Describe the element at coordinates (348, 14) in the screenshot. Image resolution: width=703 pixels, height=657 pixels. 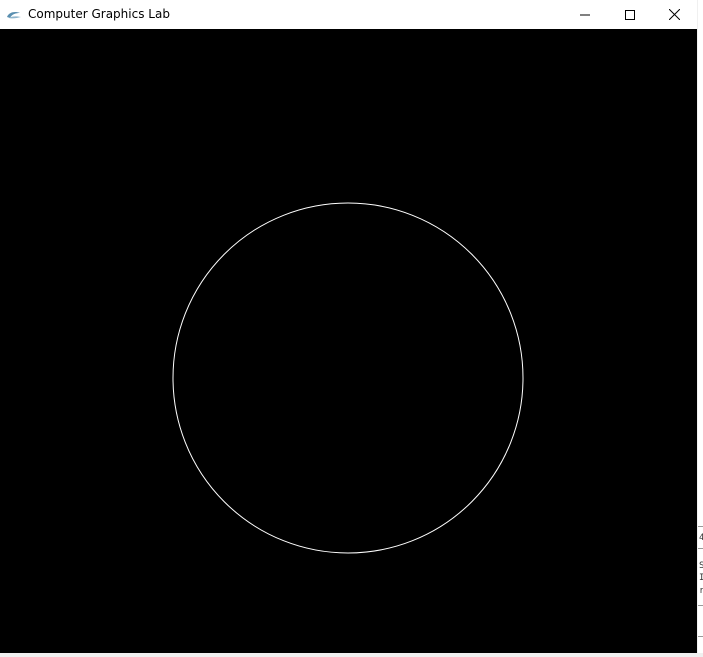
I see `title-bar: Computer Graphics Lab` at that location.